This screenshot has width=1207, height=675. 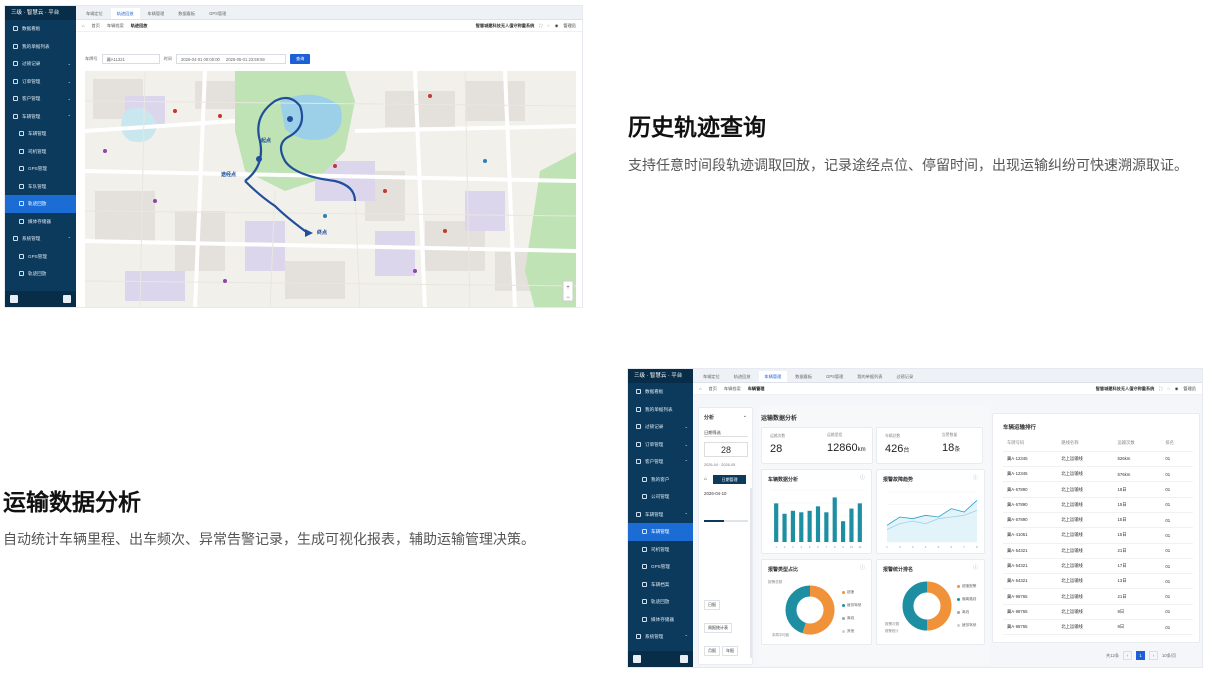 I want to click on table-row: 冀A·67890 北上运输线 18日 01, so click(x=1098, y=489).